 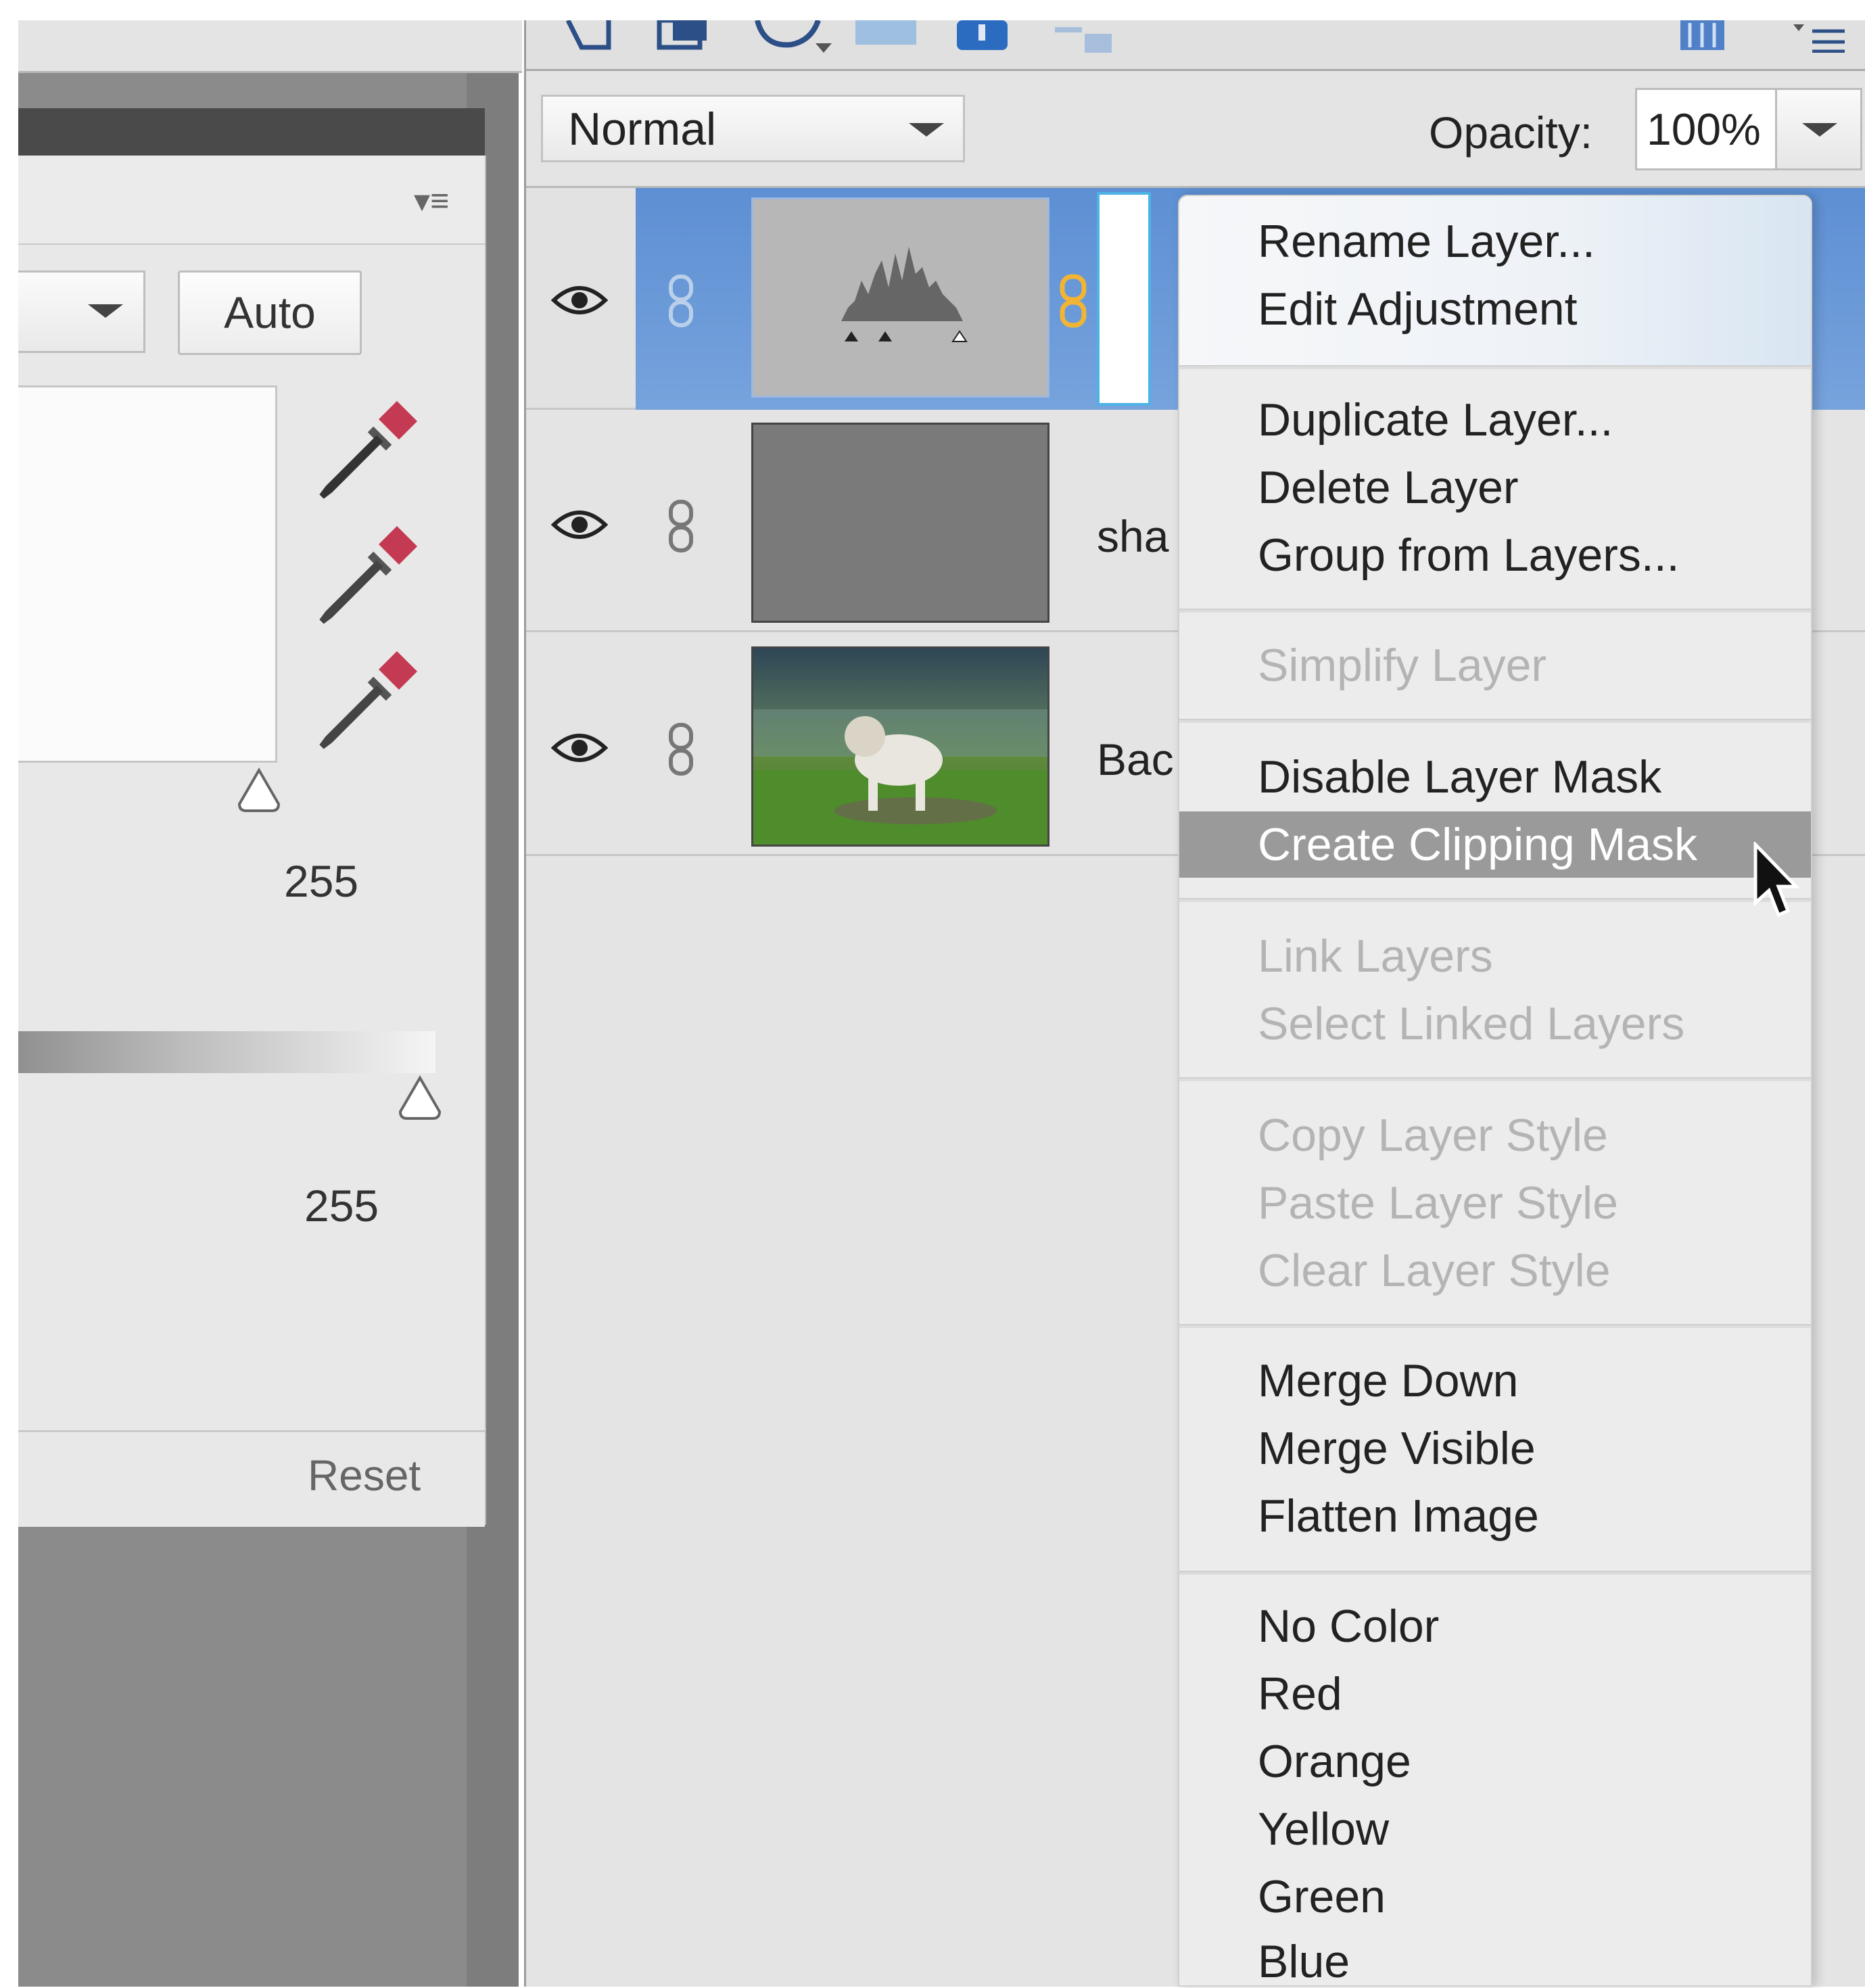 What do you see at coordinates (341, 1205) in the screenshot?
I see `output-white-value: 255` at bounding box center [341, 1205].